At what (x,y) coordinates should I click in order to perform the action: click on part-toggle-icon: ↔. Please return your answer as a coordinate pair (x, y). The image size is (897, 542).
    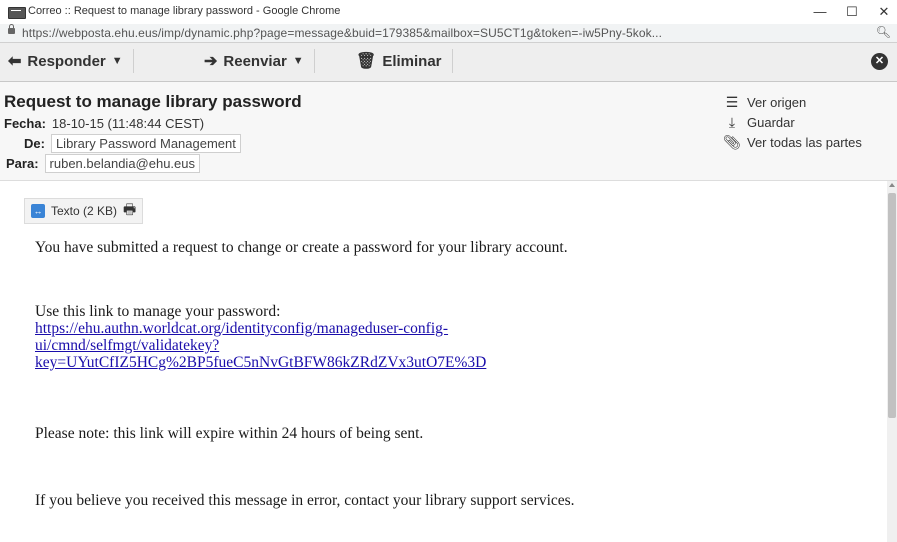
    Looking at the image, I should click on (38, 211).